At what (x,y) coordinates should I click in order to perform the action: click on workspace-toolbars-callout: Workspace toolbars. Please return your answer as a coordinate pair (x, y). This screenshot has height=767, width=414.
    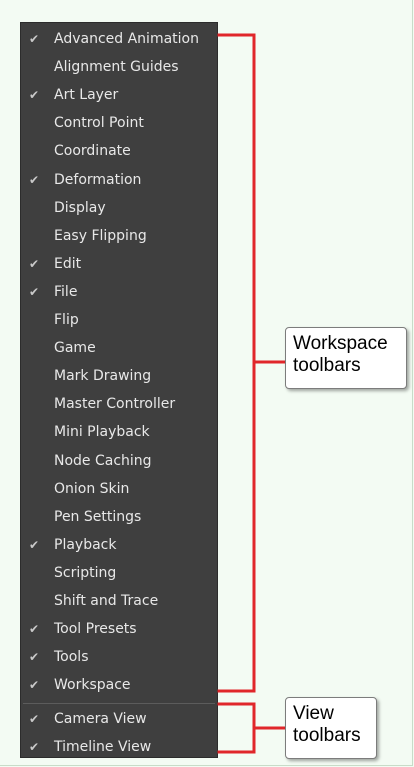
    Looking at the image, I should click on (346, 358).